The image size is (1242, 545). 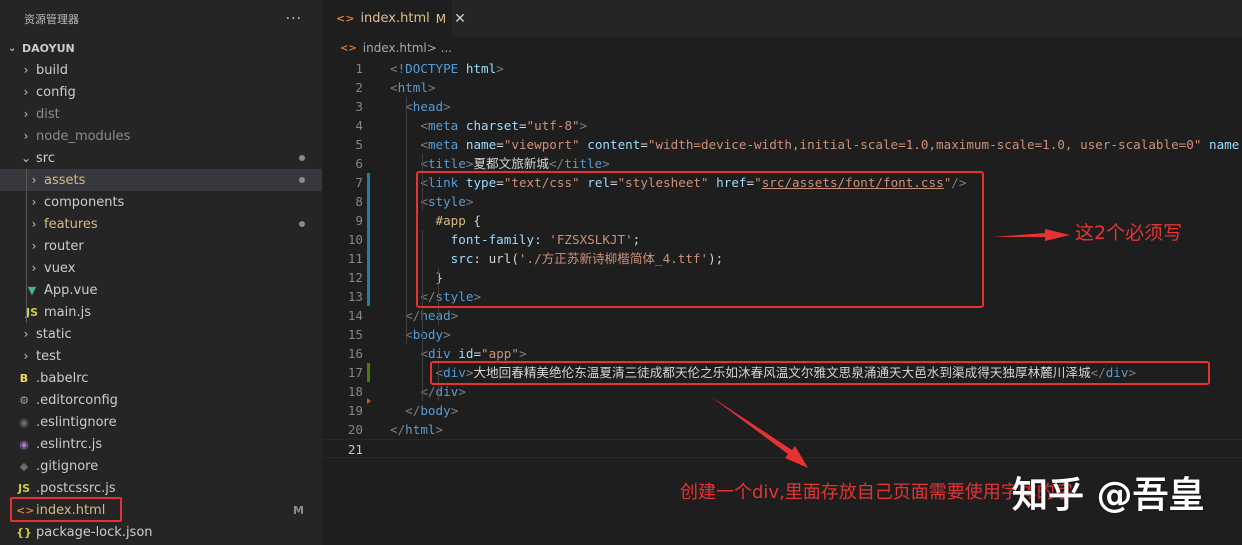 What do you see at coordinates (355, 315) in the screenshot?
I see `line-number: 14` at bounding box center [355, 315].